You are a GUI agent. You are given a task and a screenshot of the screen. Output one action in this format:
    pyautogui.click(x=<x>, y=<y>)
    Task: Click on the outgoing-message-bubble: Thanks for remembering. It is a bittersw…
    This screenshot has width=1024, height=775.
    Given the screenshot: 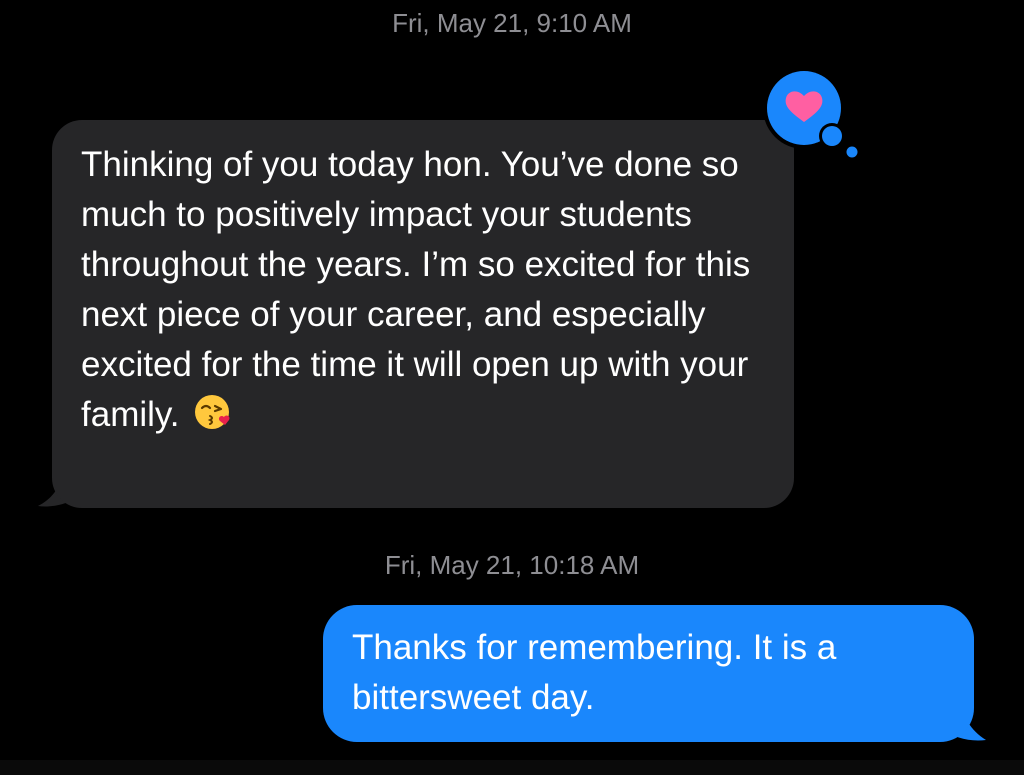 What is the action you would take?
    pyautogui.click(x=648, y=673)
    